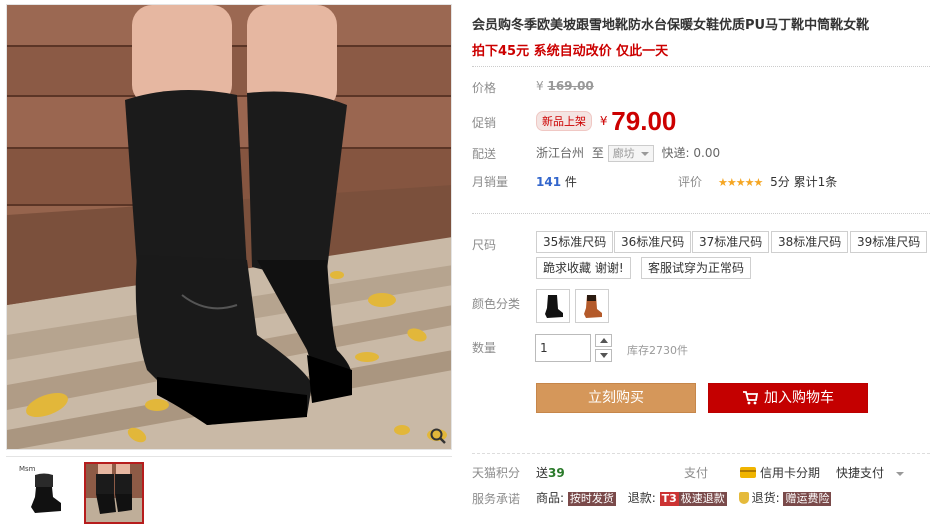 This screenshot has width=930, height=531. I want to click on zoom-magnifier-icon, so click(438, 436).